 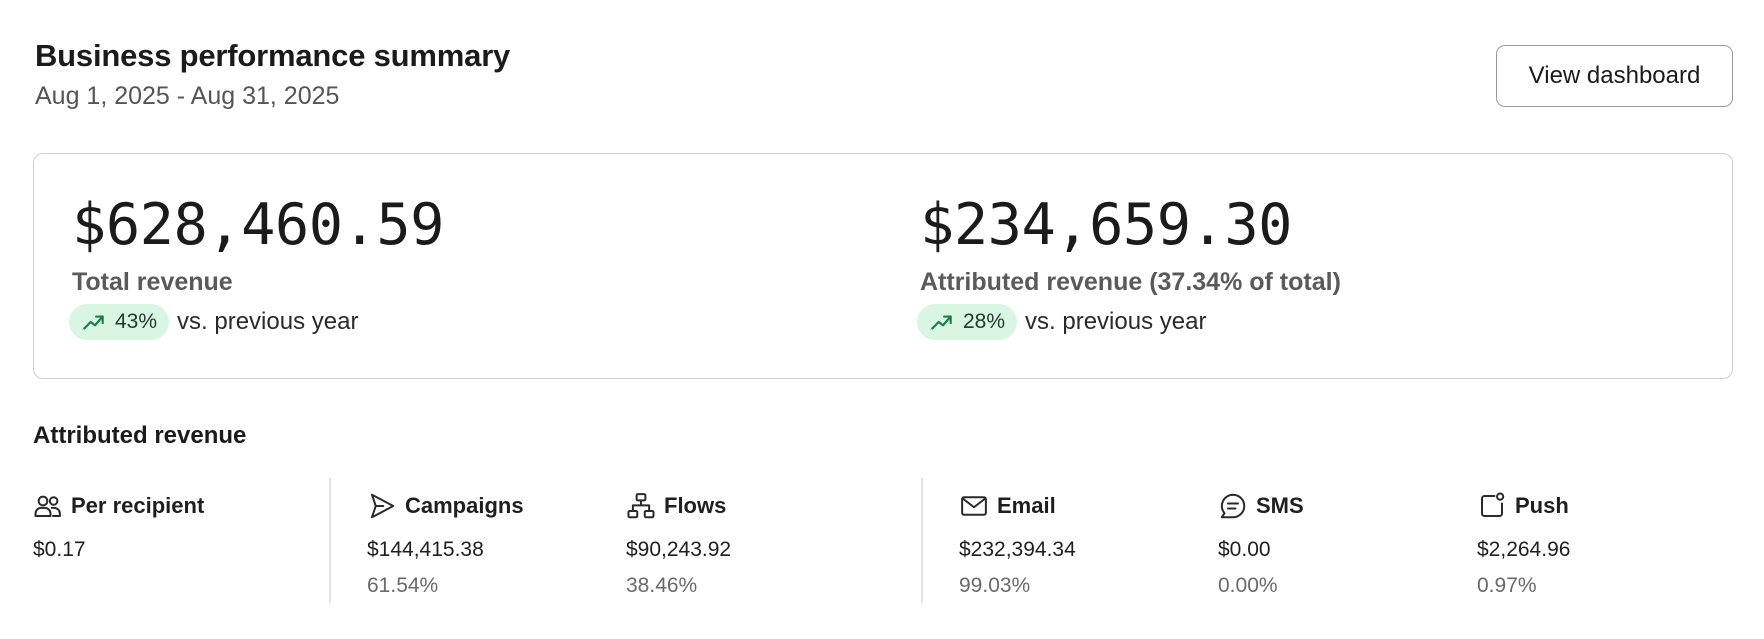 What do you see at coordinates (140, 435) in the screenshot?
I see `attributed-revenue-heading: Attributed revenue` at bounding box center [140, 435].